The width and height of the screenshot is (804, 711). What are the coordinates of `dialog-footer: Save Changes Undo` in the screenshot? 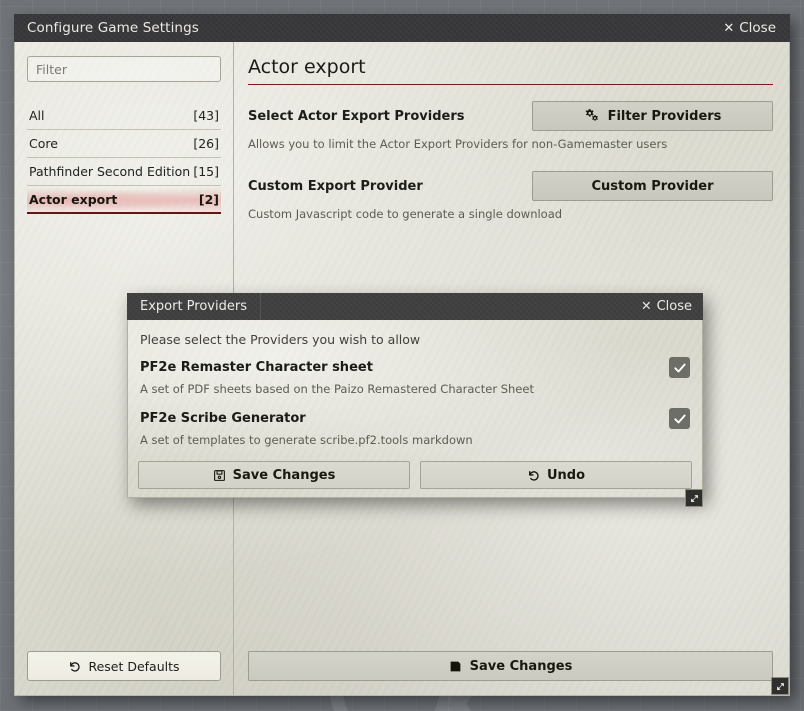 It's located at (415, 475).